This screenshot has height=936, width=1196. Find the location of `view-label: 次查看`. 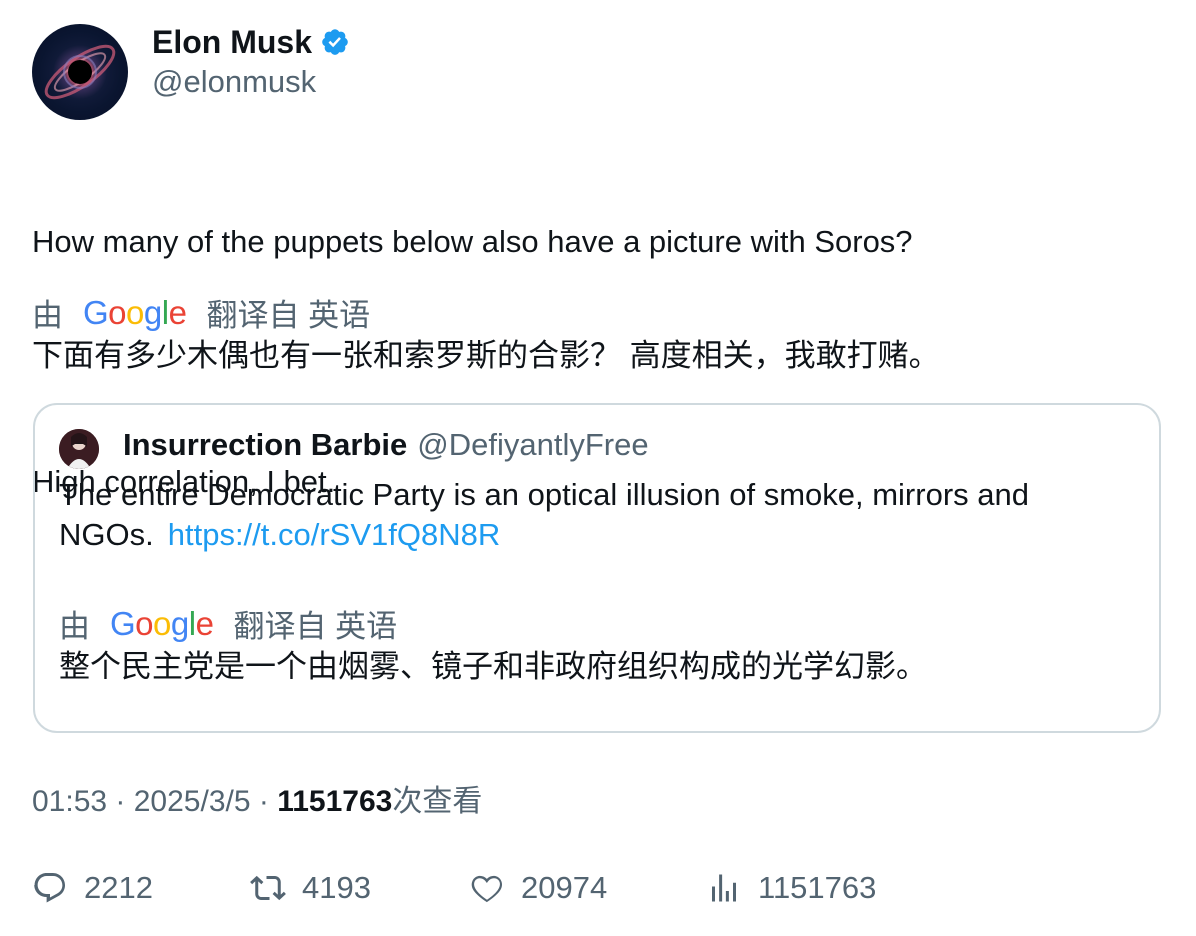

view-label: 次查看 is located at coordinates (437, 801).